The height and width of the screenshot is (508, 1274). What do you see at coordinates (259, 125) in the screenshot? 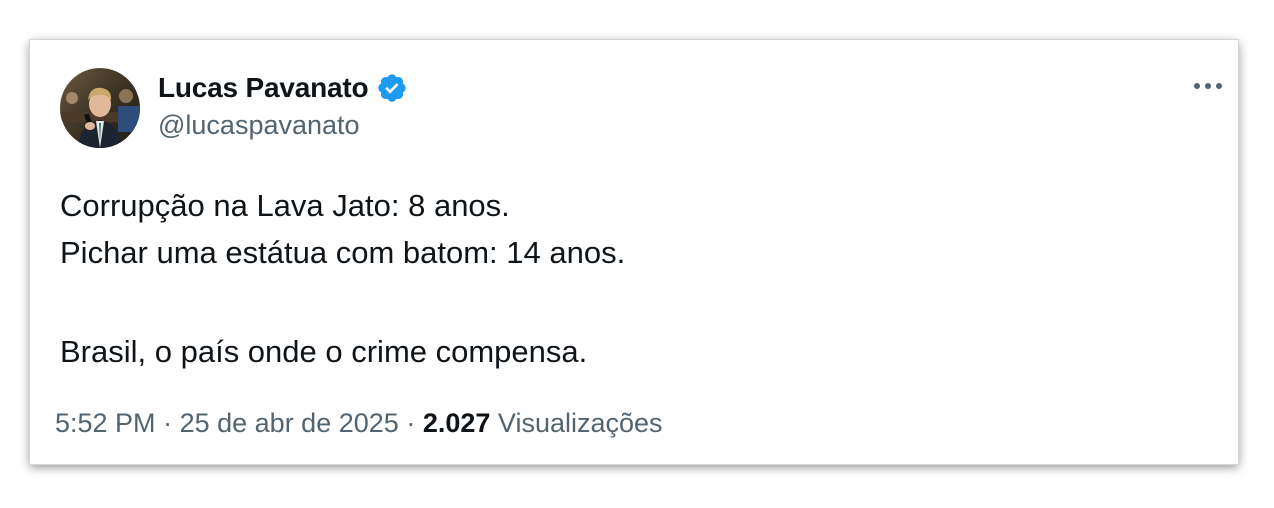
I see `author-handle: @lucaspavanato` at bounding box center [259, 125].